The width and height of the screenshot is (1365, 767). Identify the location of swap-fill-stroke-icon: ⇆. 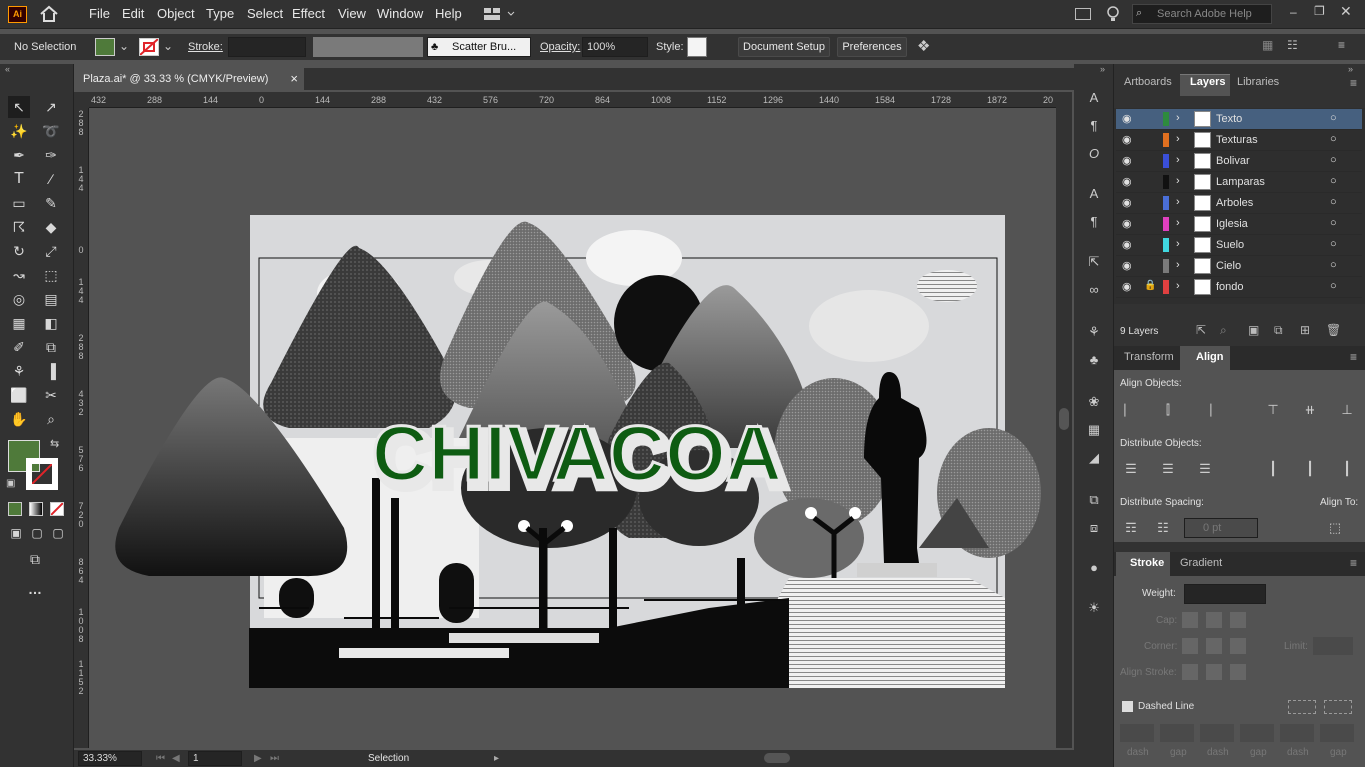
(54, 443).